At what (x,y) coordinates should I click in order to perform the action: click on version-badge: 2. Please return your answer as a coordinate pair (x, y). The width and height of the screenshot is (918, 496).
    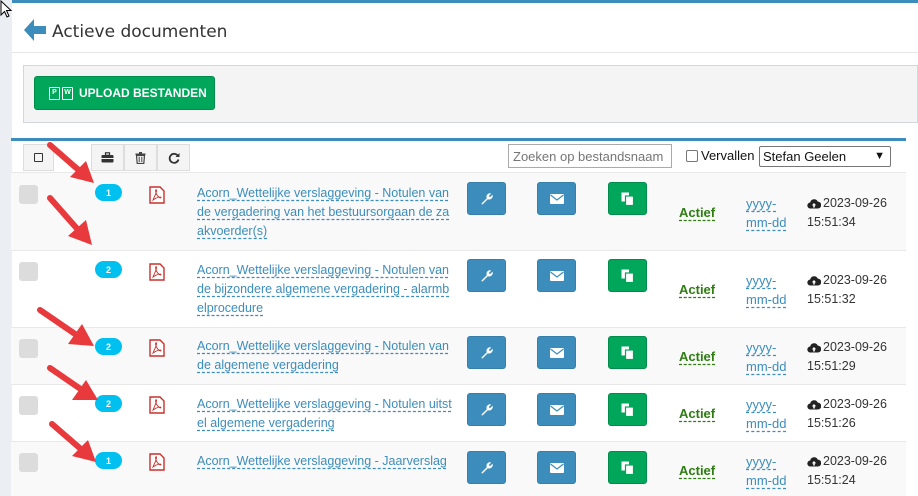
    Looking at the image, I should click on (108, 269).